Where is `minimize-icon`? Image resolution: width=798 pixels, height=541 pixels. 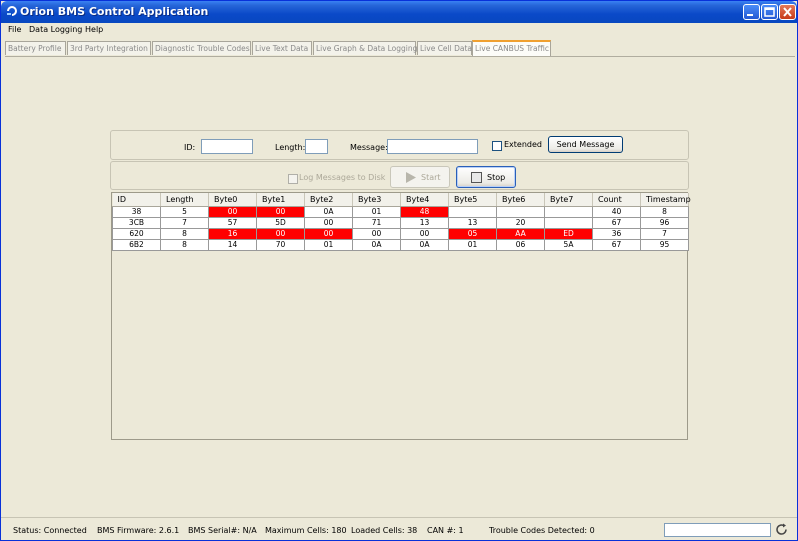 minimize-icon is located at coordinates (750, 15).